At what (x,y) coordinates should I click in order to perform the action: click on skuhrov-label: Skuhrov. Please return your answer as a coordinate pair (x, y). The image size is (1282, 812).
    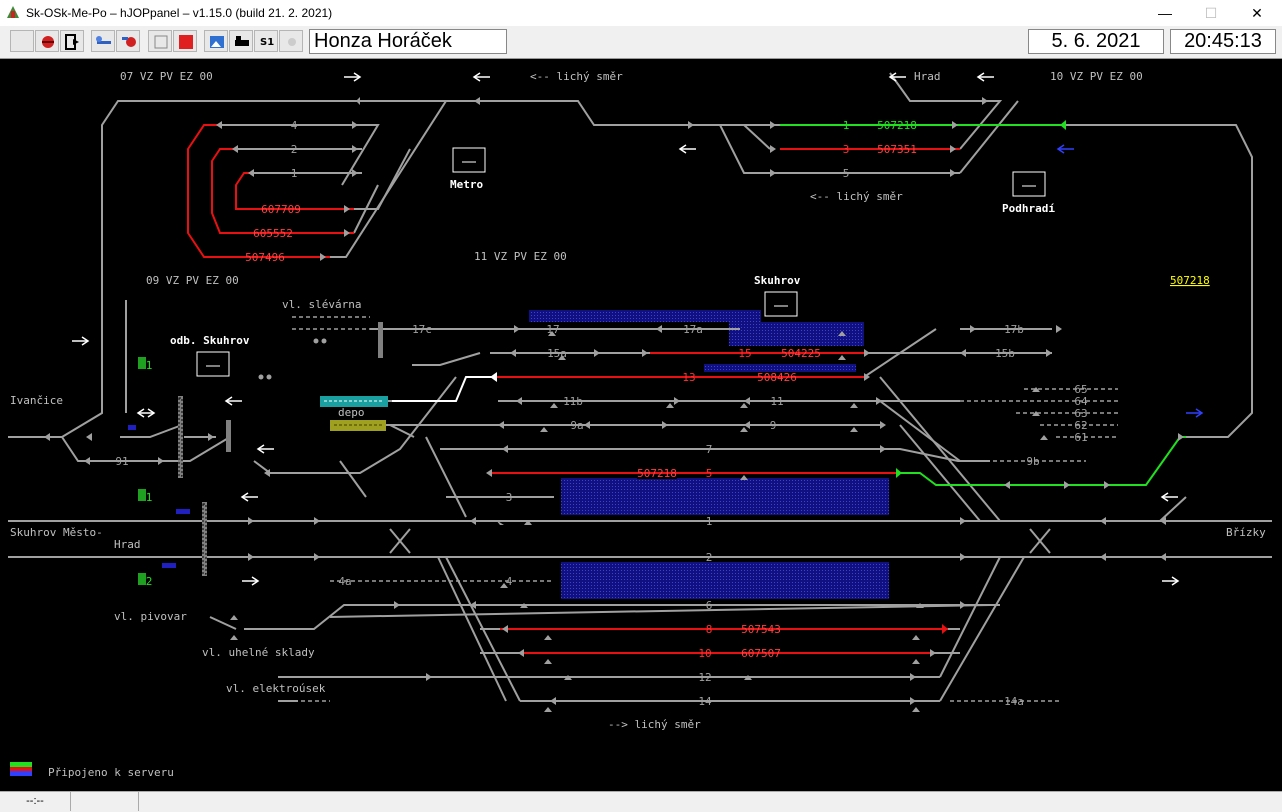
    Looking at the image, I should click on (777, 280).